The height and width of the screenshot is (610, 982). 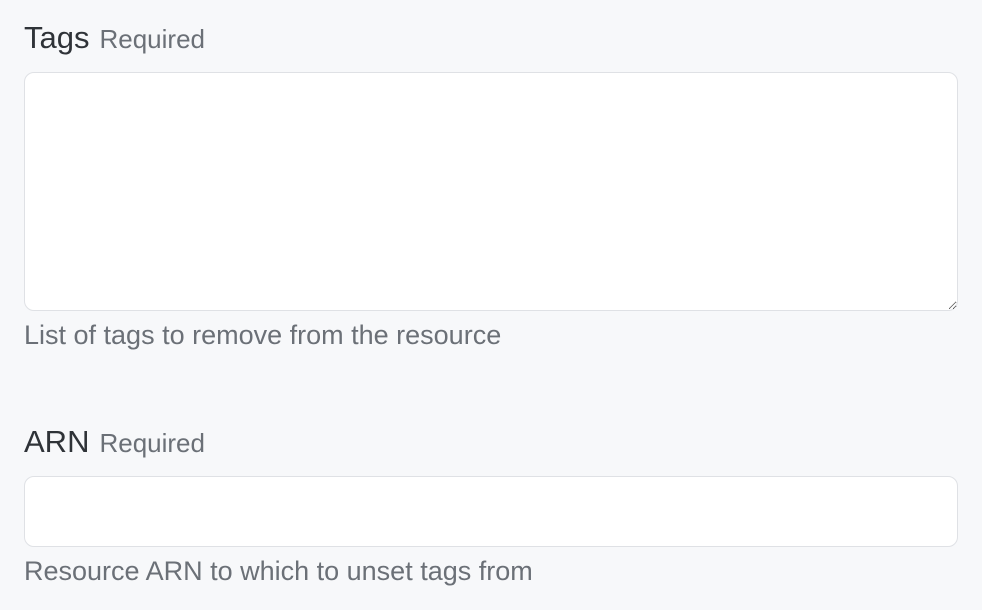 What do you see at coordinates (57, 441) in the screenshot?
I see `arn-label: ARN` at bounding box center [57, 441].